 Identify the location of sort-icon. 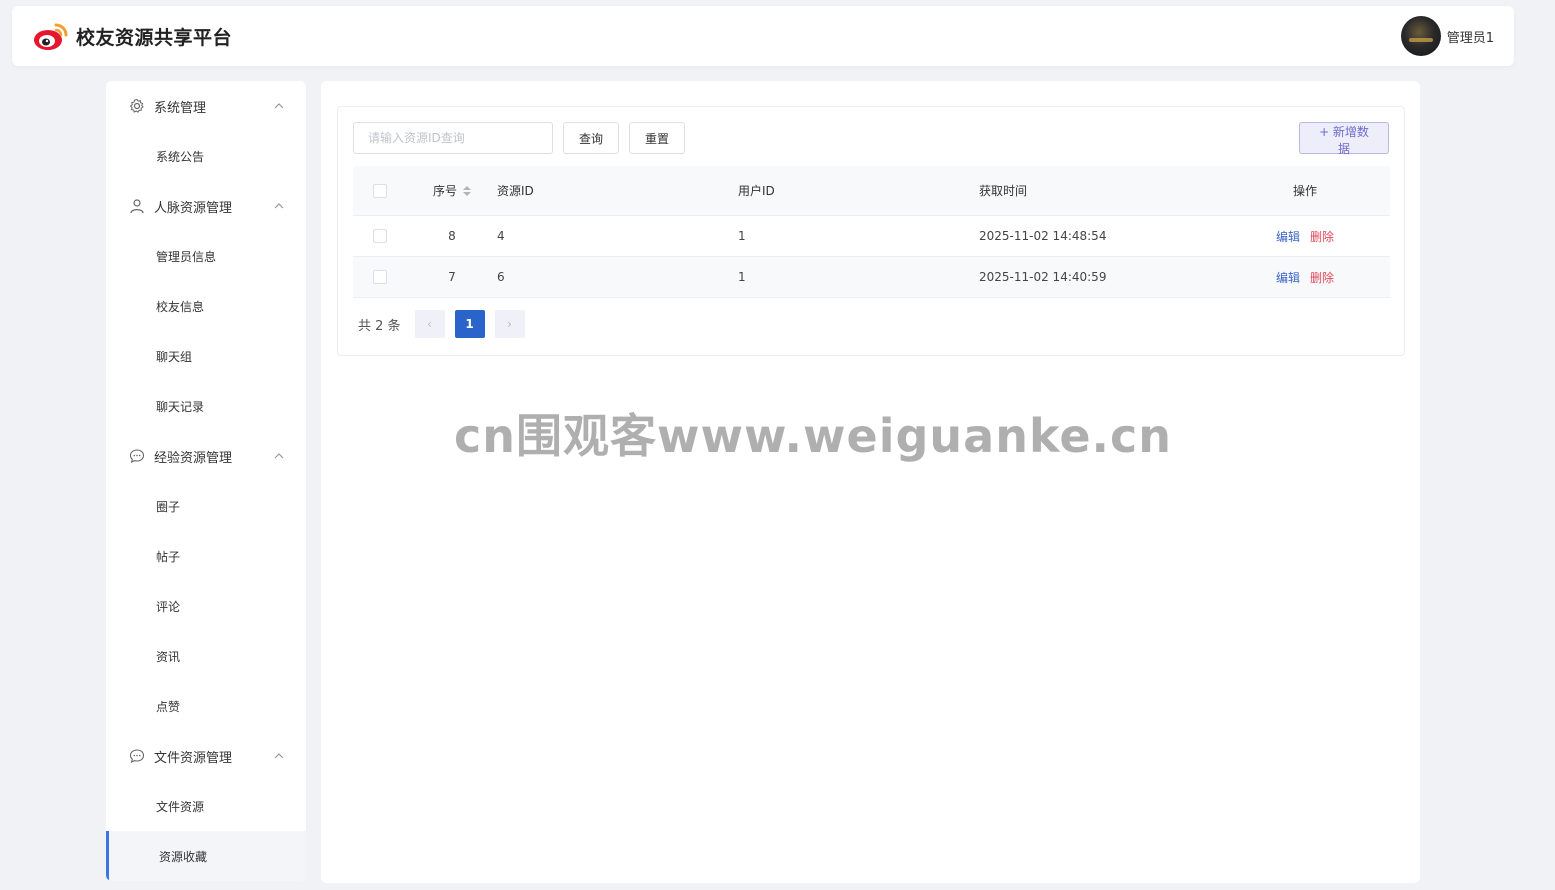
(467, 190).